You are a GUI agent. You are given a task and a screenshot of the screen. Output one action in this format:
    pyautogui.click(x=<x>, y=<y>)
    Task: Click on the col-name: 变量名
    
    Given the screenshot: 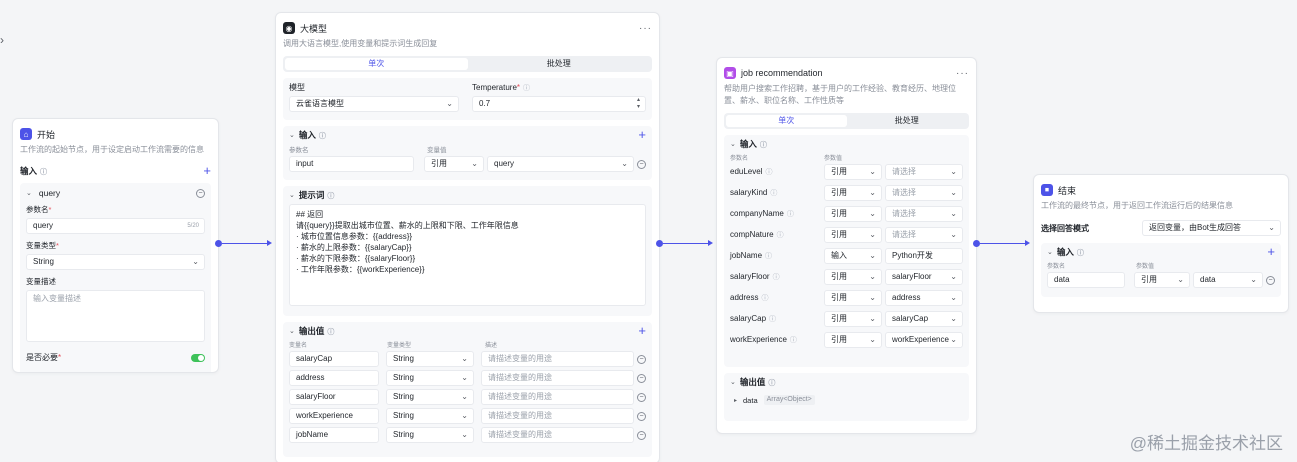 What is the action you would take?
    pyautogui.click(x=298, y=346)
    